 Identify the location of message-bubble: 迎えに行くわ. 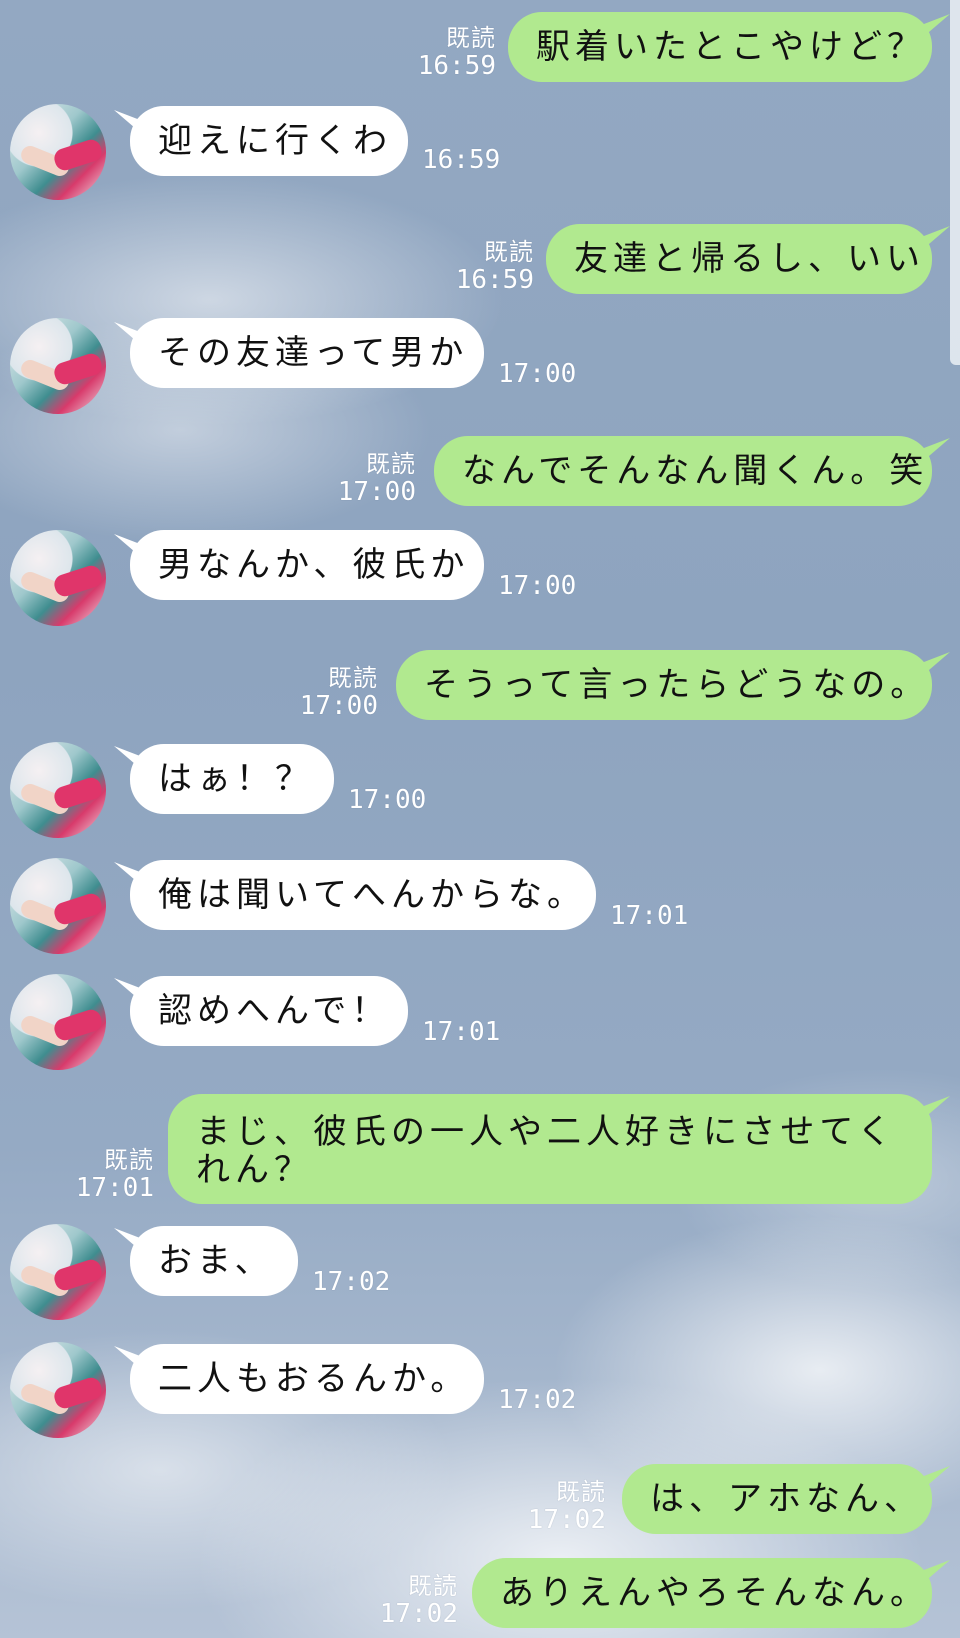
(269, 141).